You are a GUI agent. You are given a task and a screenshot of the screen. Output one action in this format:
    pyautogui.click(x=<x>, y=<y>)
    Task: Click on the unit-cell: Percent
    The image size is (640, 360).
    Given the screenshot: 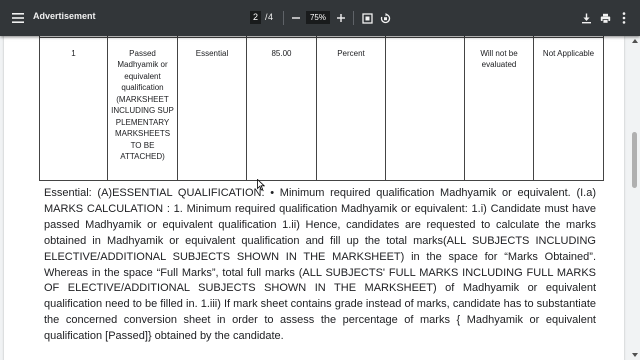 What is the action you would take?
    pyautogui.click(x=351, y=108)
    